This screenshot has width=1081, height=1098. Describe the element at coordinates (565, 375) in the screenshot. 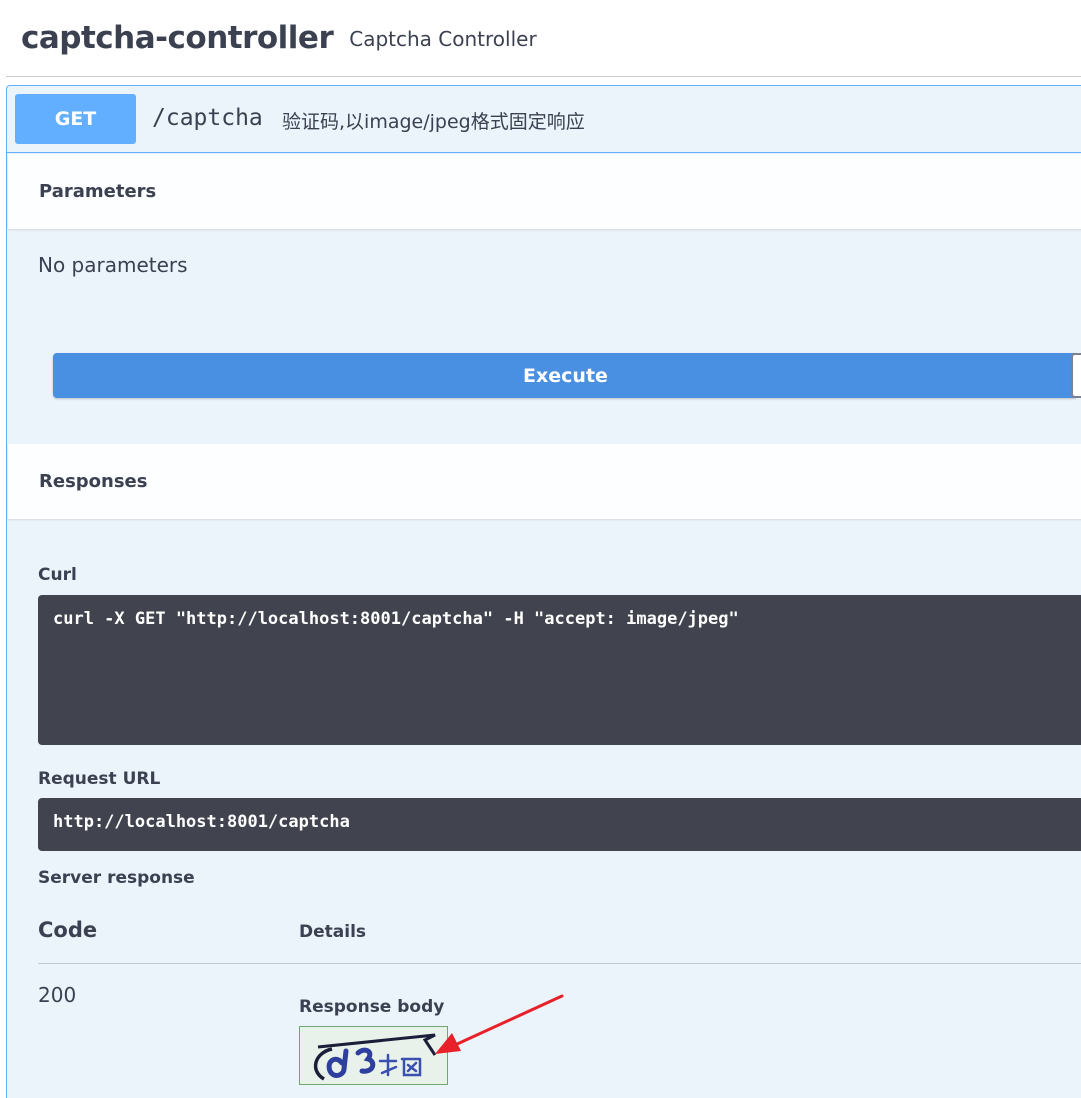

I see `execute-button: Execute` at that location.